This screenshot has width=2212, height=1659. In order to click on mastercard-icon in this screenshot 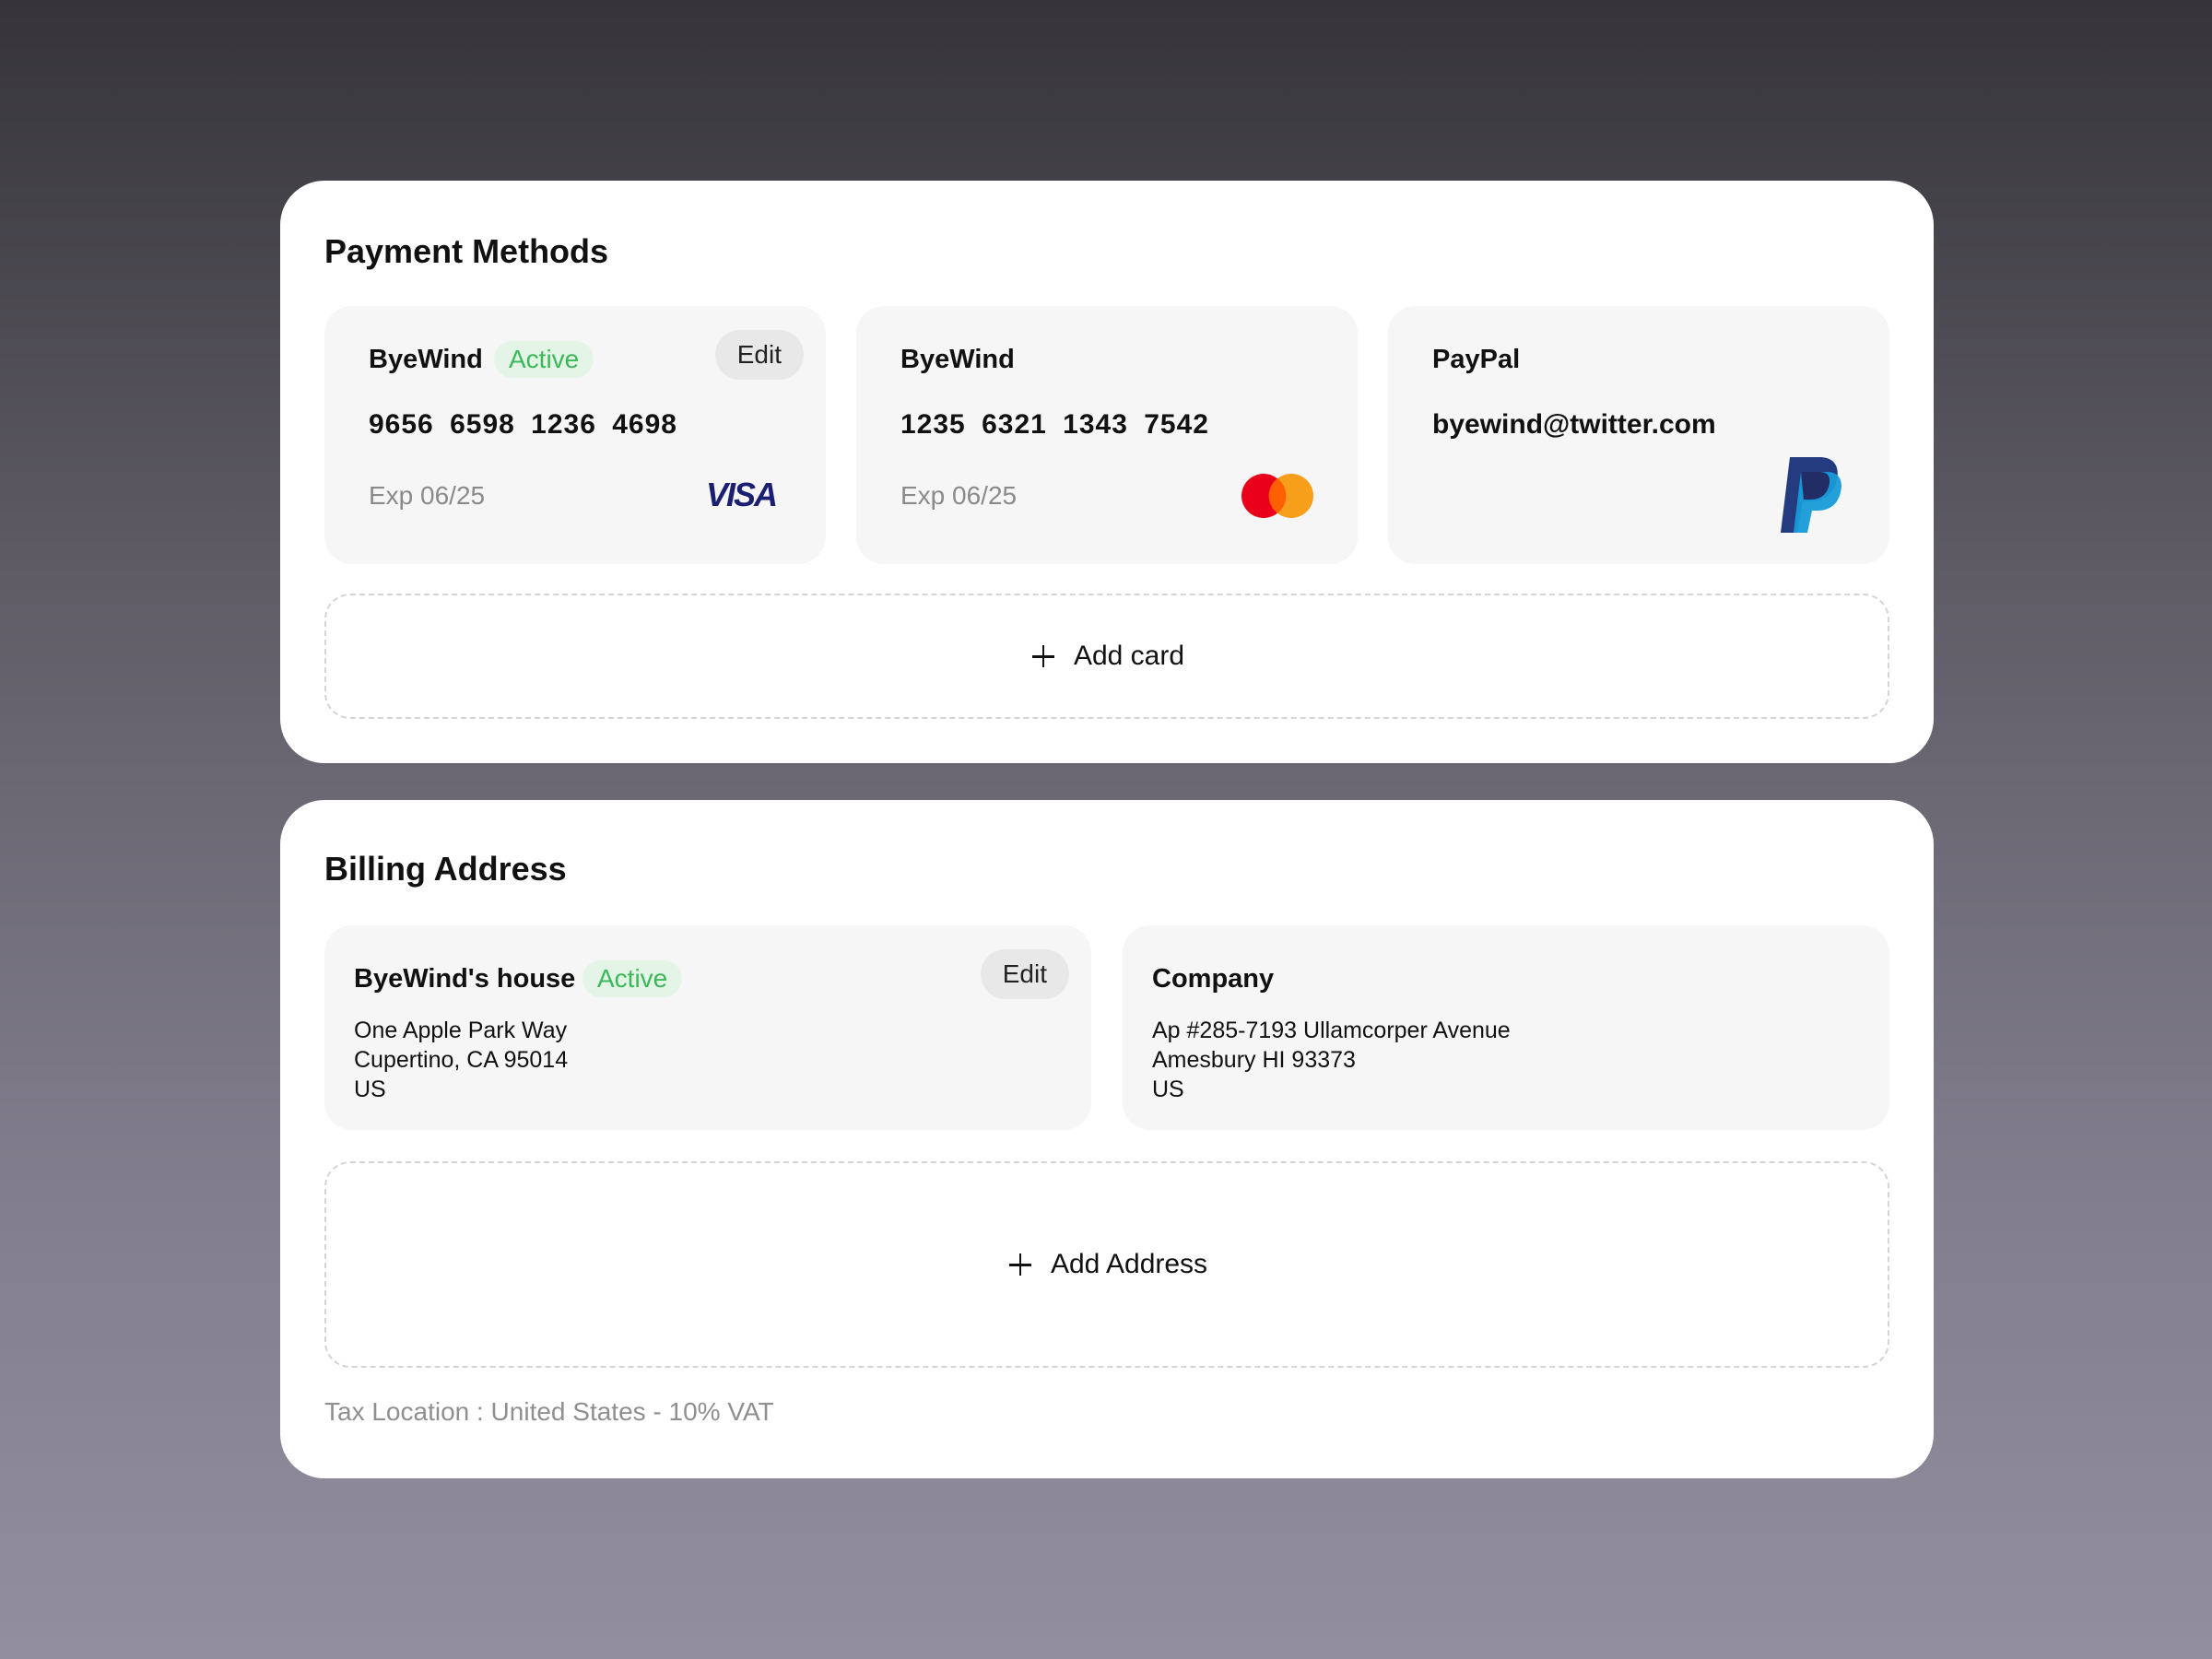, I will do `click(1277, 496)`.